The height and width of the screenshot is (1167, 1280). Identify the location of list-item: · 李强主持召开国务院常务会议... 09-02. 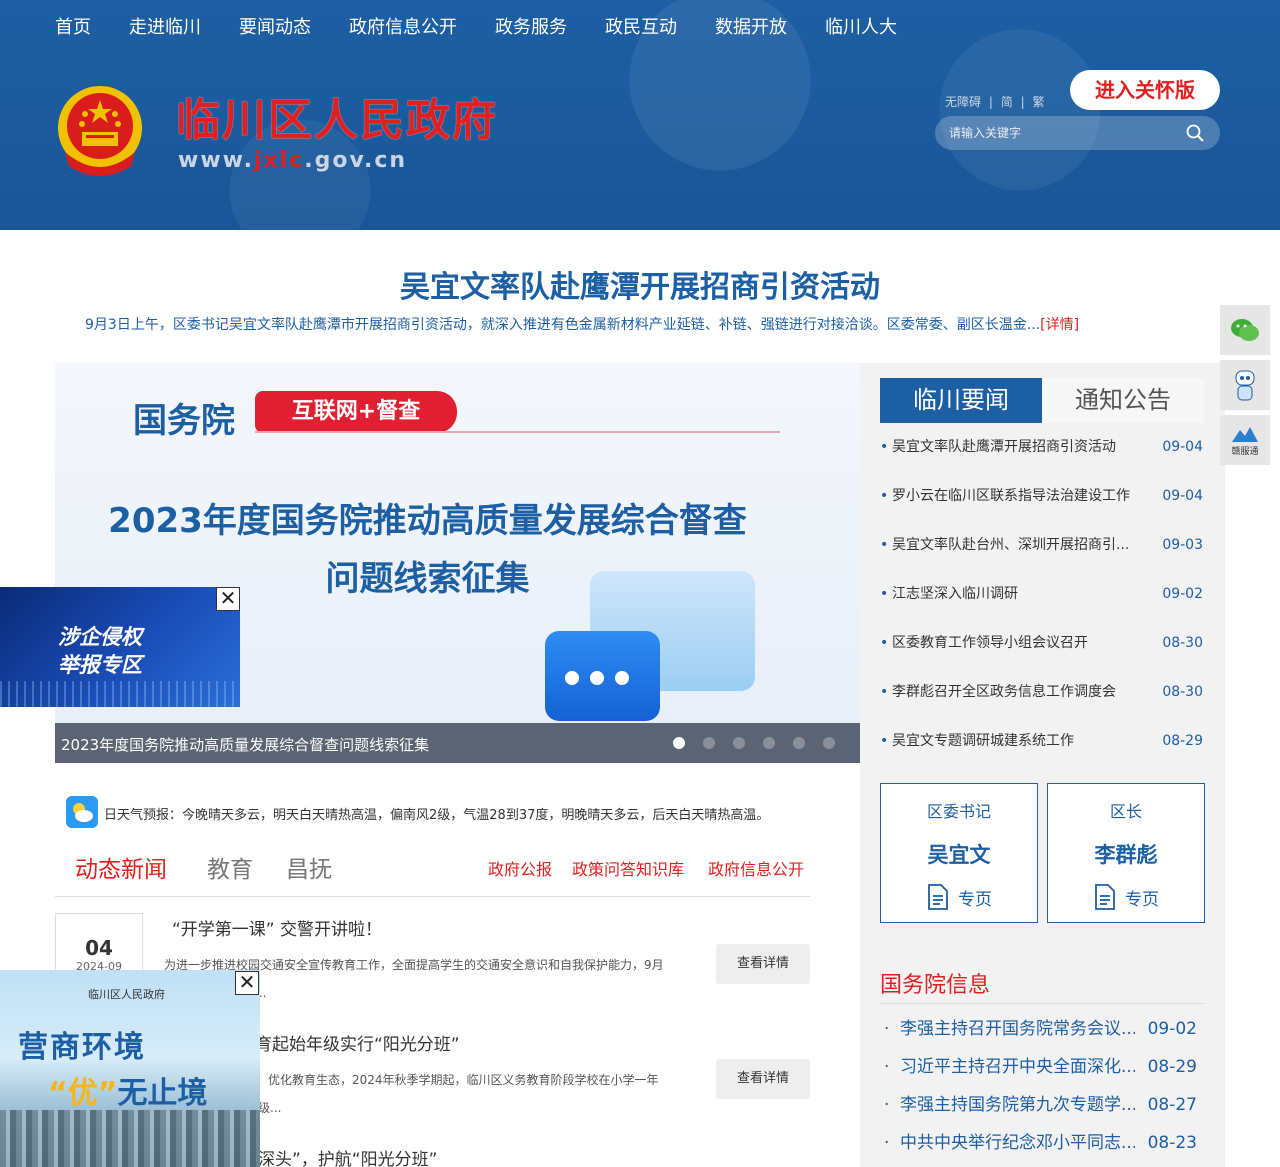
(1042, 1032).